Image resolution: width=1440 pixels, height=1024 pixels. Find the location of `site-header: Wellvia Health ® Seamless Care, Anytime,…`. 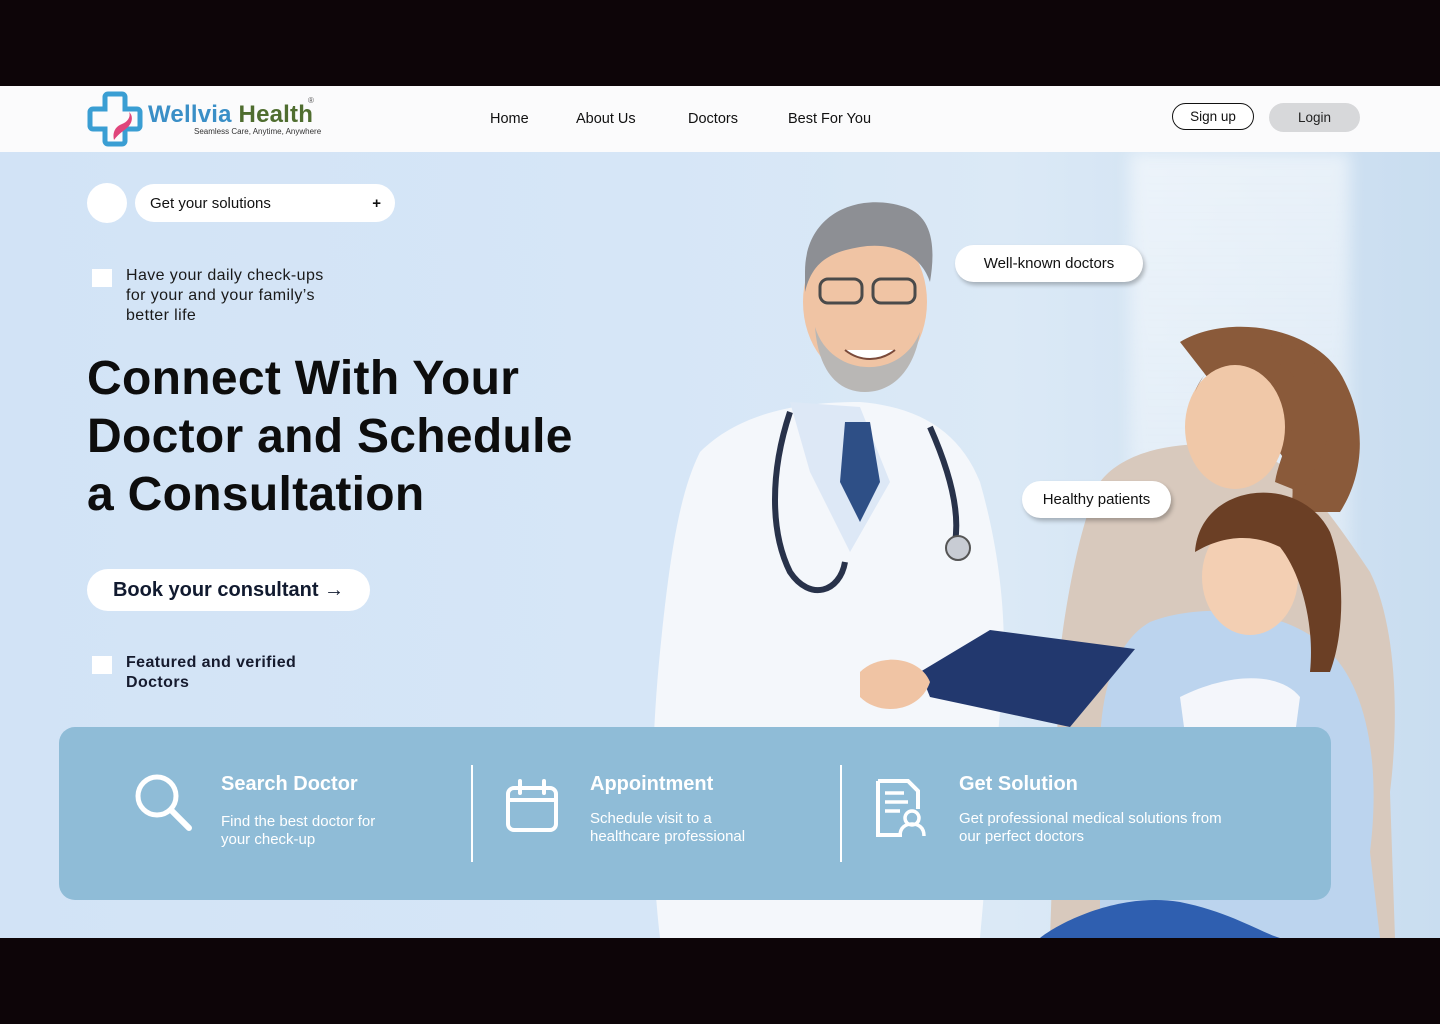

site-header: Wellvia Health ® Seamless Care, Anytime,… is located at coordinates (720, 119).